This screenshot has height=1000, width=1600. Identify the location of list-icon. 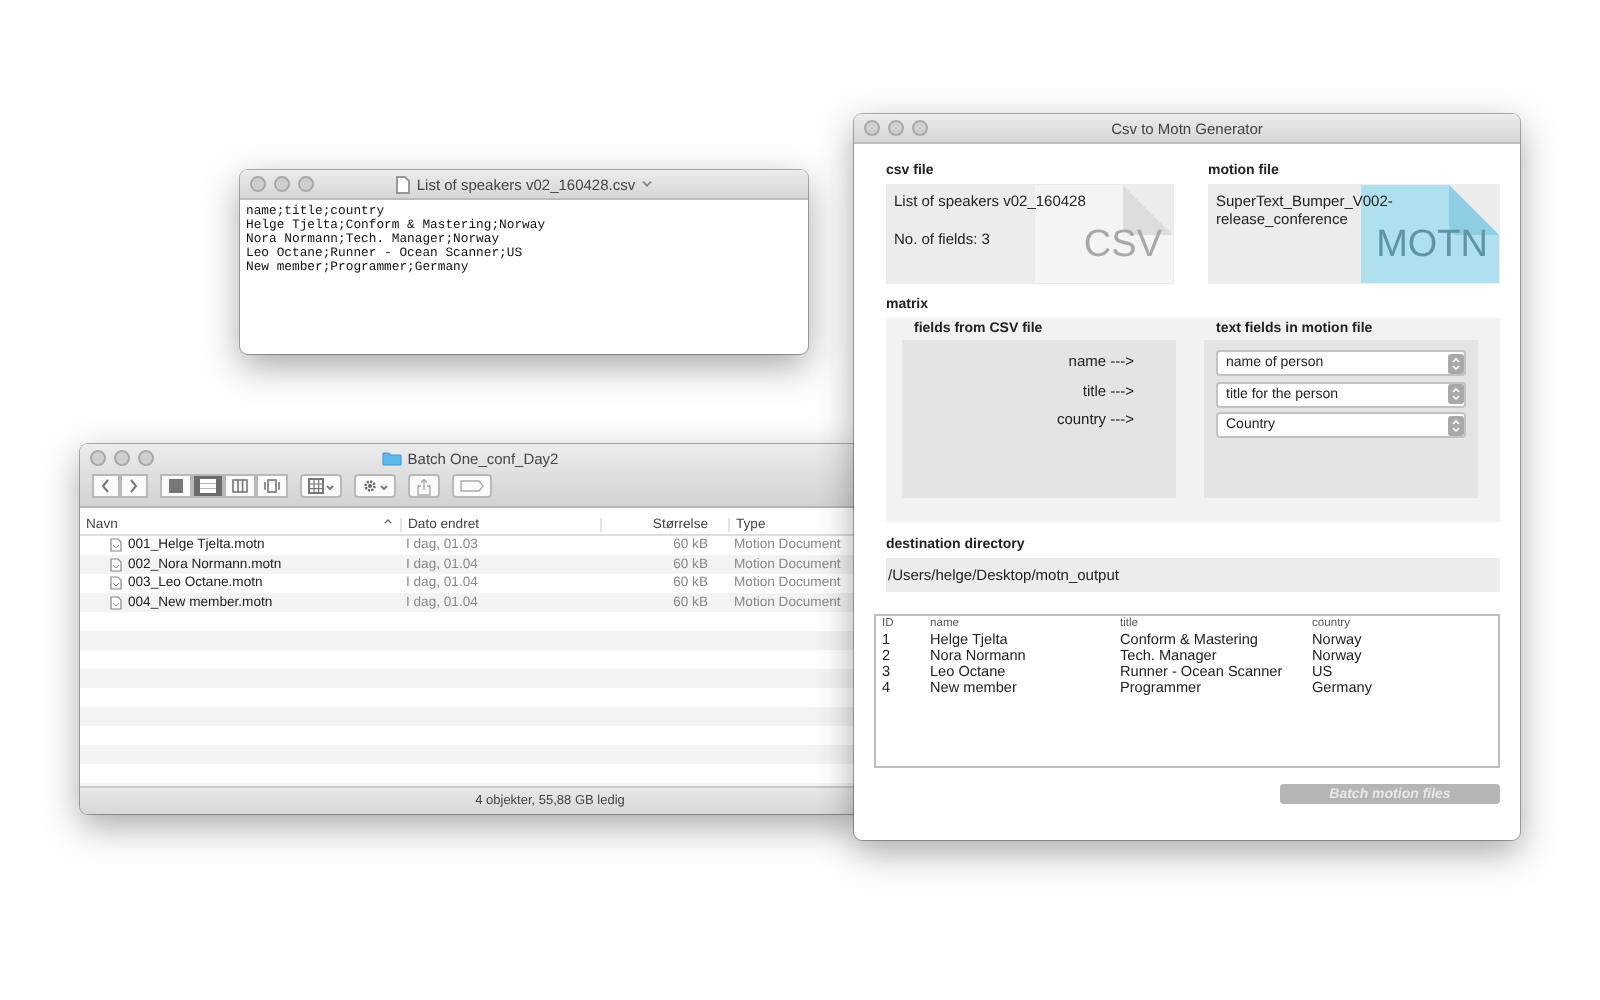
(208, 486).